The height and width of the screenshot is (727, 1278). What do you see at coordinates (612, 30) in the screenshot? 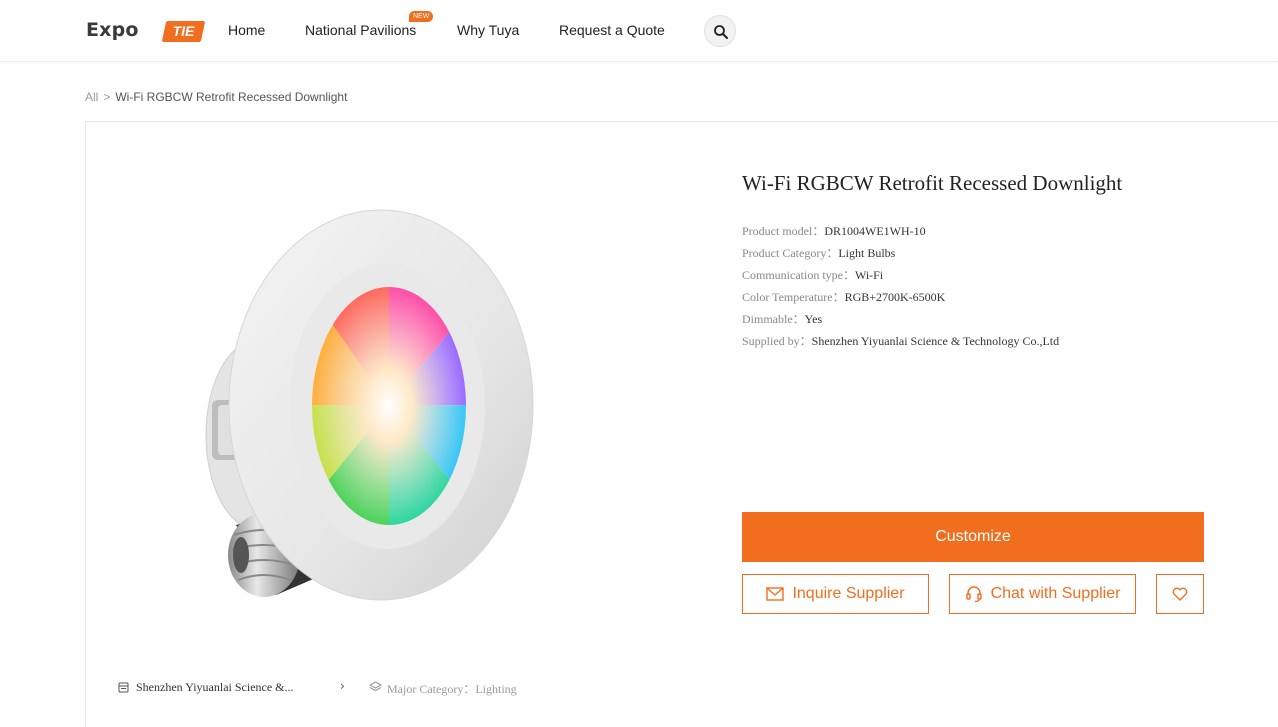
I see `nav-request-quote: Request a Quote` at bounding box center [612, 30].